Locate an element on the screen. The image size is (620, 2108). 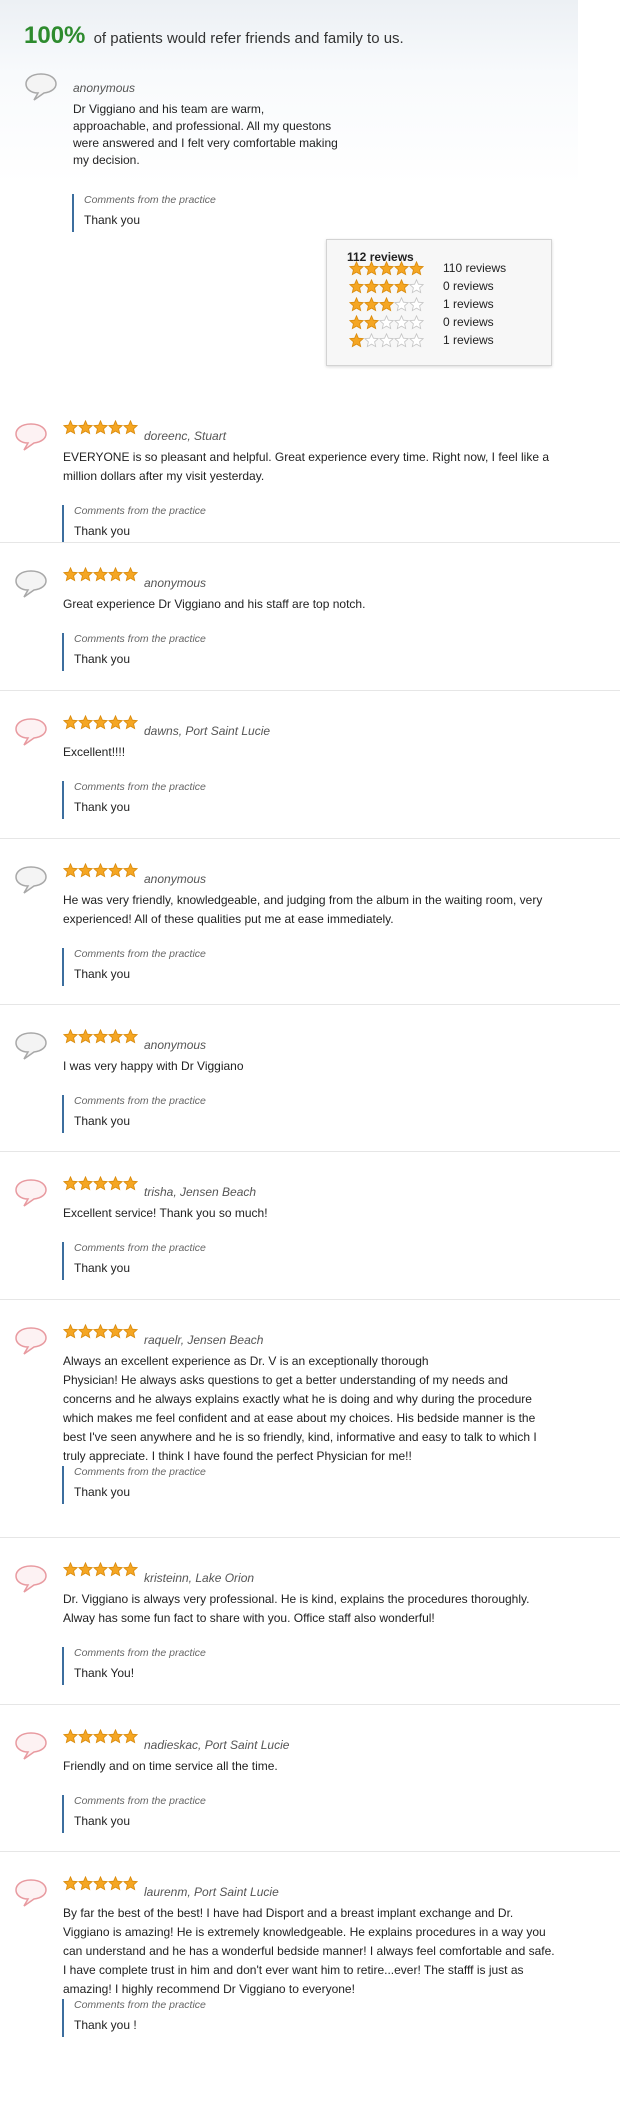
rating-row-2-star: 0 reviews is located at coordinates (421, 322).